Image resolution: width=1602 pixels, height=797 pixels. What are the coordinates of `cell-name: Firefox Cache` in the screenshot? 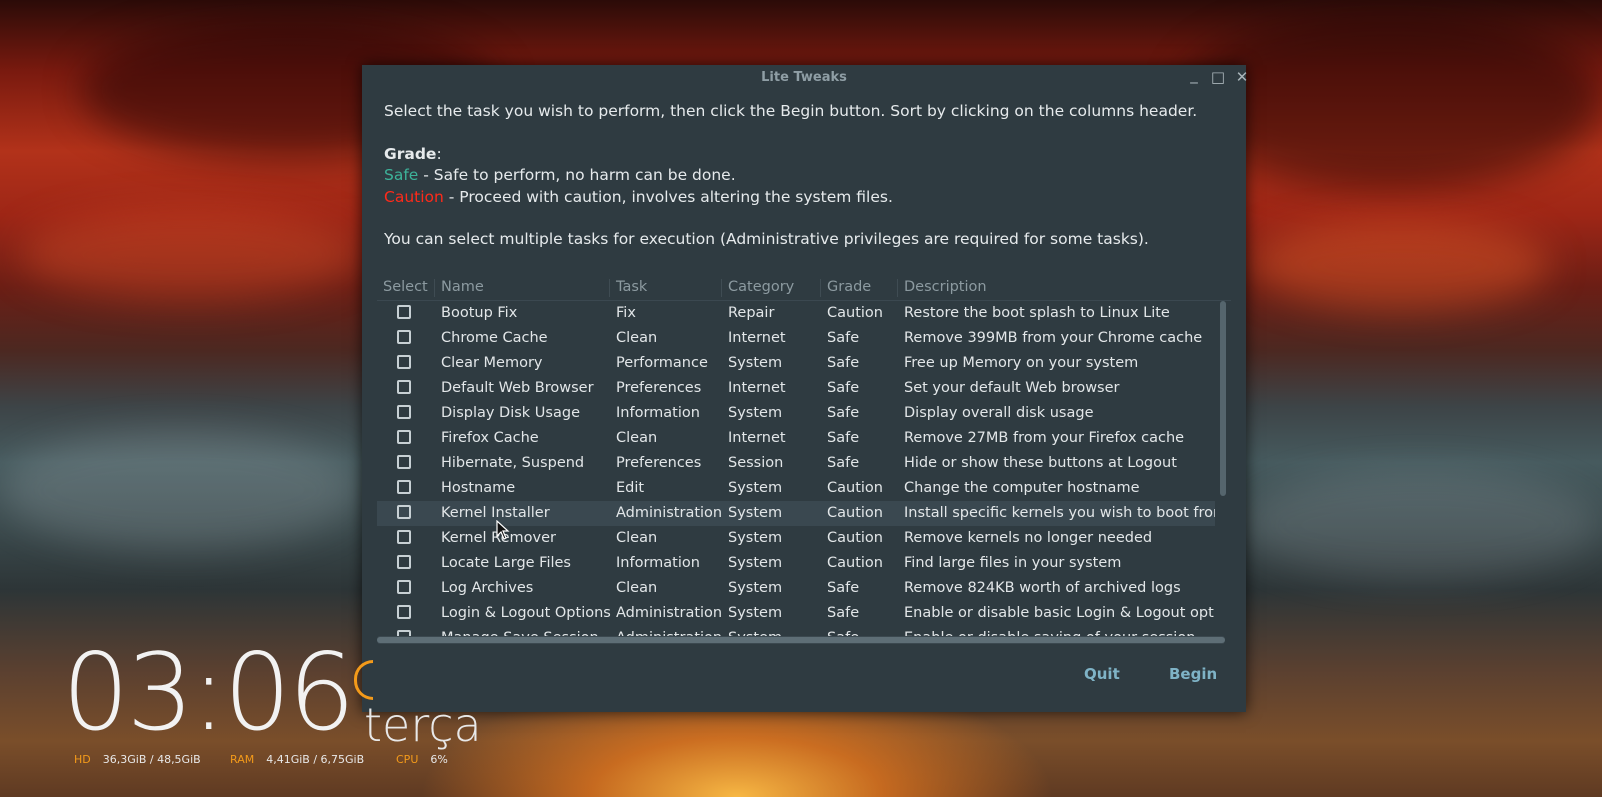 It's located at (490, 438).